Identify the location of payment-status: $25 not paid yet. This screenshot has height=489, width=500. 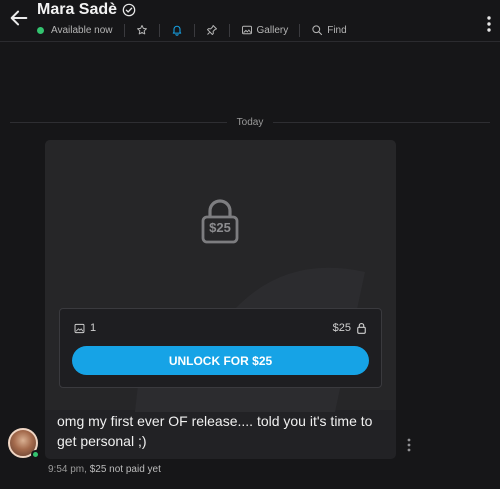
(125, 469).